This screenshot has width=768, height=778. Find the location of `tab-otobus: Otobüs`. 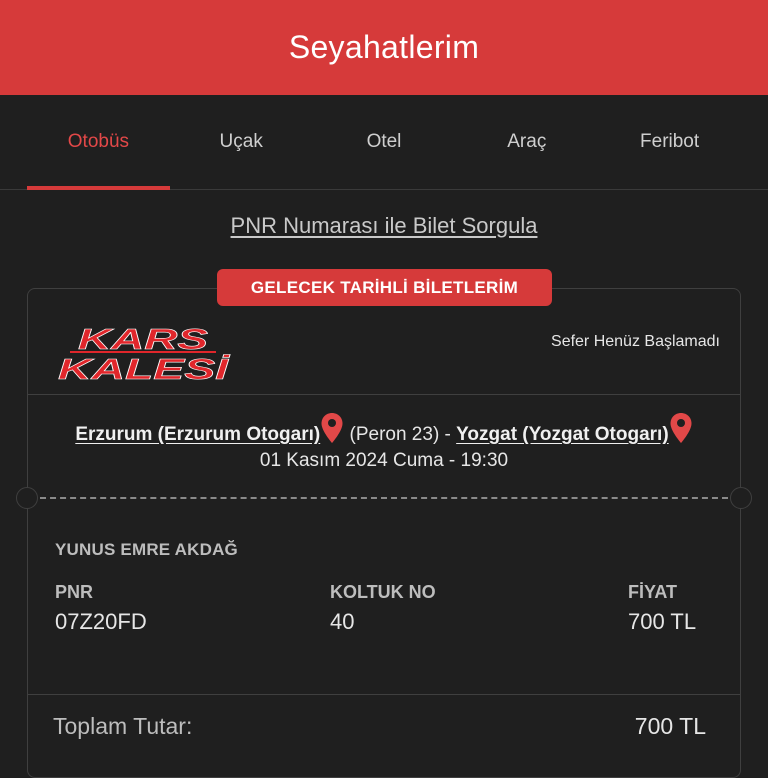

tab-otobus: Otobüs is located at coordinates (98, 142).